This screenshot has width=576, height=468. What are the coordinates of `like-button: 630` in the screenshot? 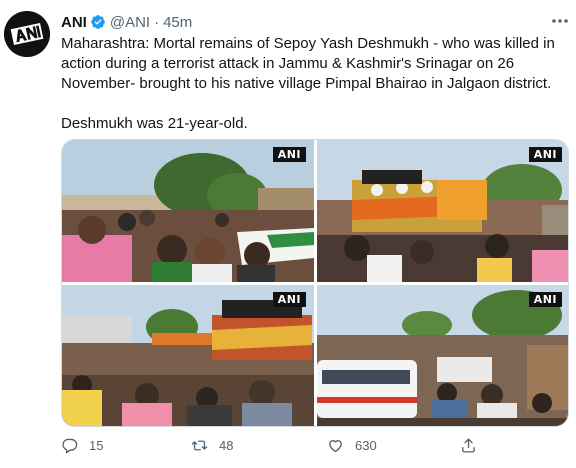 It's located at (352, 445).